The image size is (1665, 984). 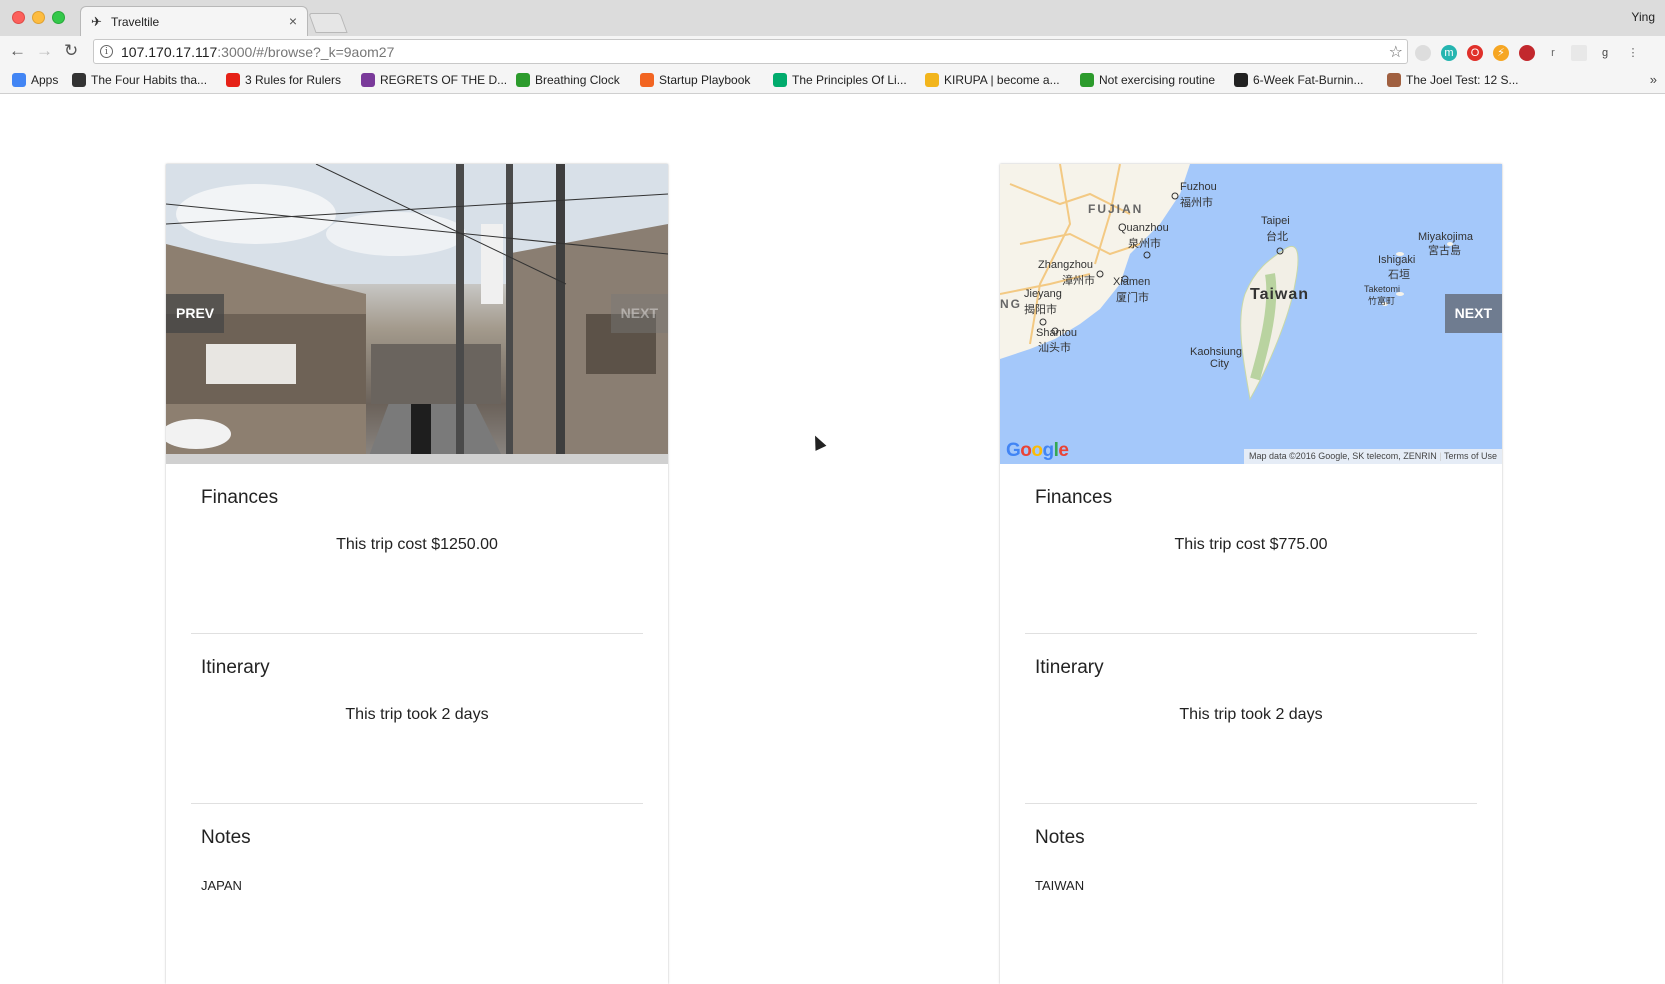 I want to click on map-label-fuzhou-cn: 福州市, so click(x=1196, y=203).